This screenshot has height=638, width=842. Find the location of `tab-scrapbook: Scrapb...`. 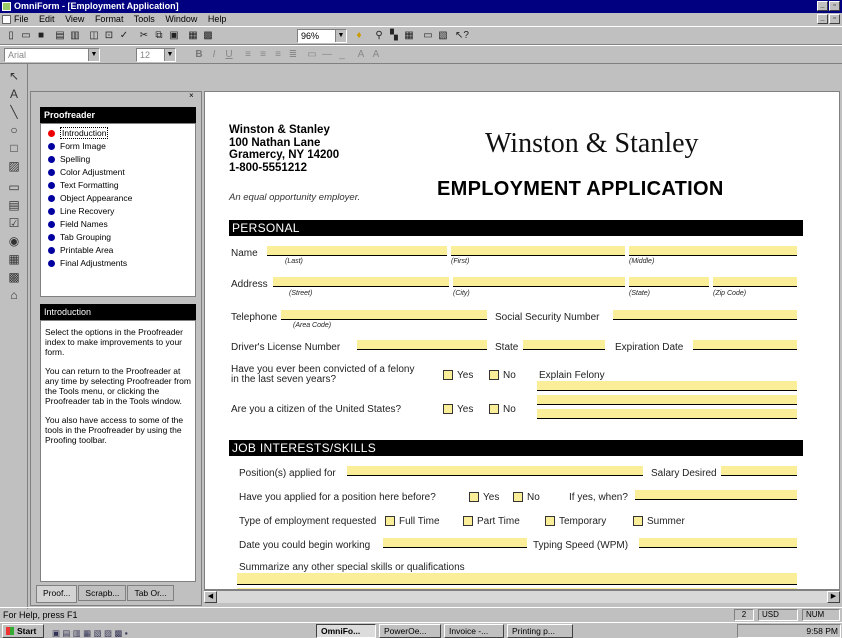

tab-scrapbook: Scrapb... is located at coordinates (102, 593).